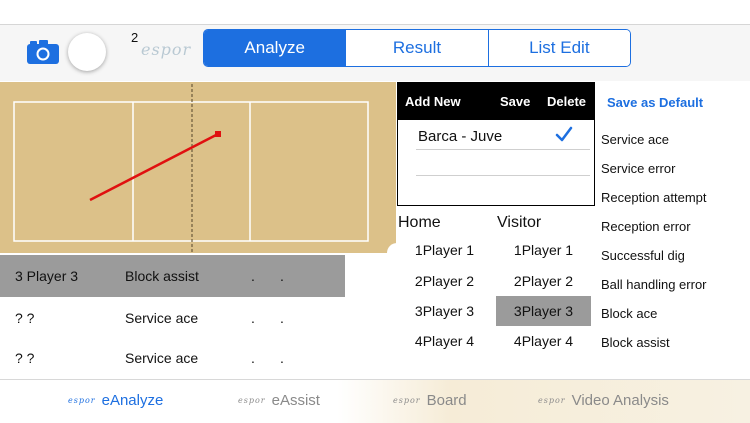 The height and width of the screenshot is (423, 750). Describe the element at coordinates (496, 101) in the screenshot. I see `match-toolbar: Add New Save Delete` at that location.